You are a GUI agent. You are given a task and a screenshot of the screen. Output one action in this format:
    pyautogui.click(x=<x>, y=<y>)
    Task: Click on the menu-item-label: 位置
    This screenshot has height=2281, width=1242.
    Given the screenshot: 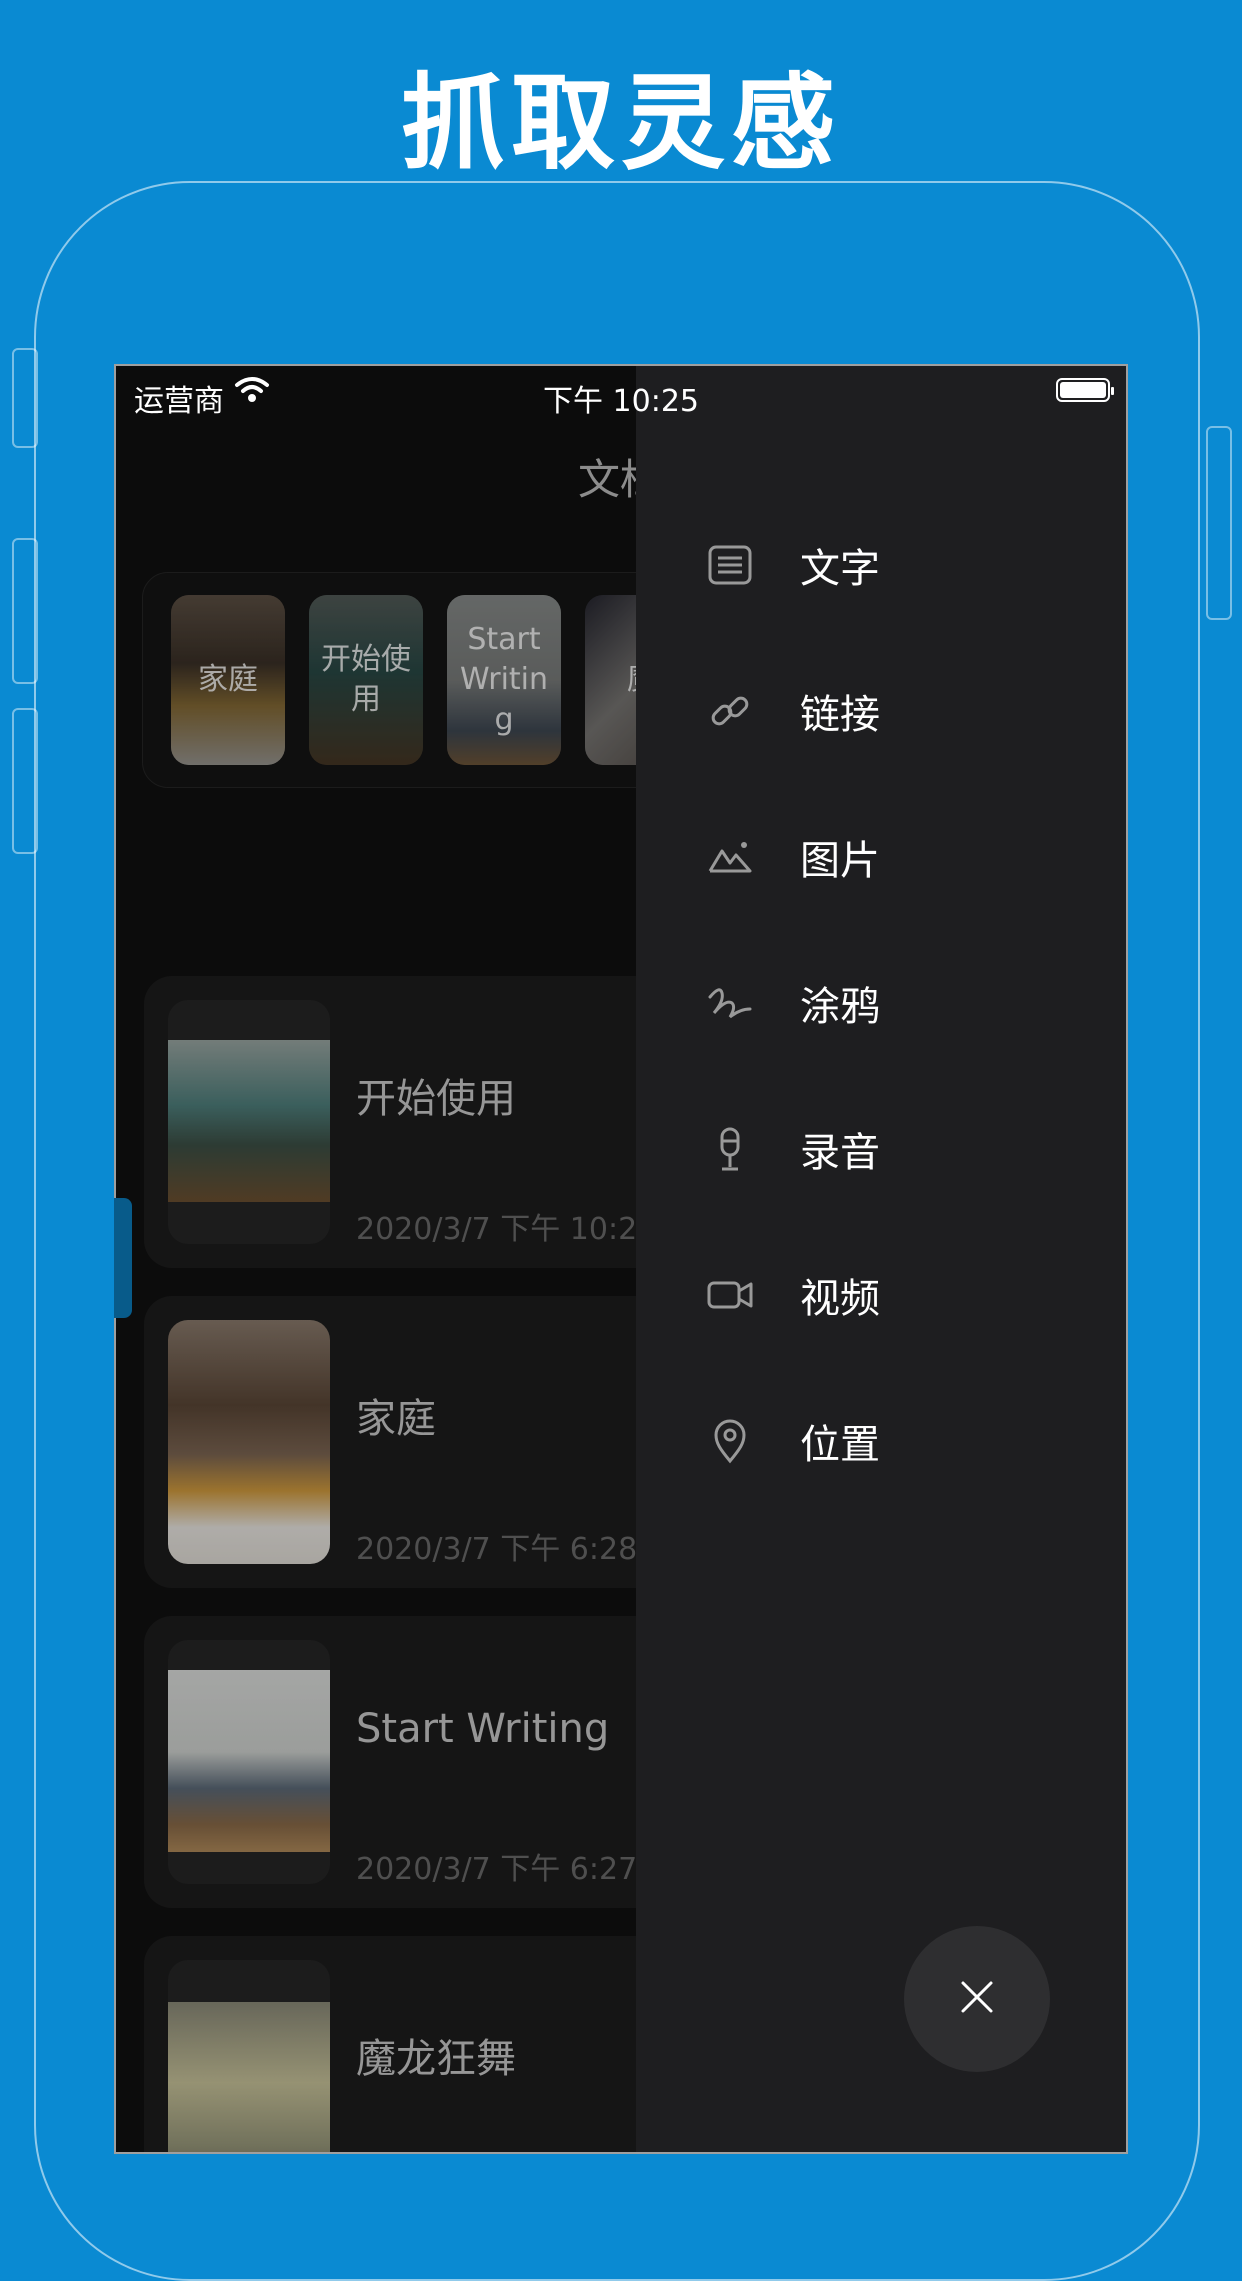 What is the action you would take?
    pyautogui.click(x=840, y=1445)
    